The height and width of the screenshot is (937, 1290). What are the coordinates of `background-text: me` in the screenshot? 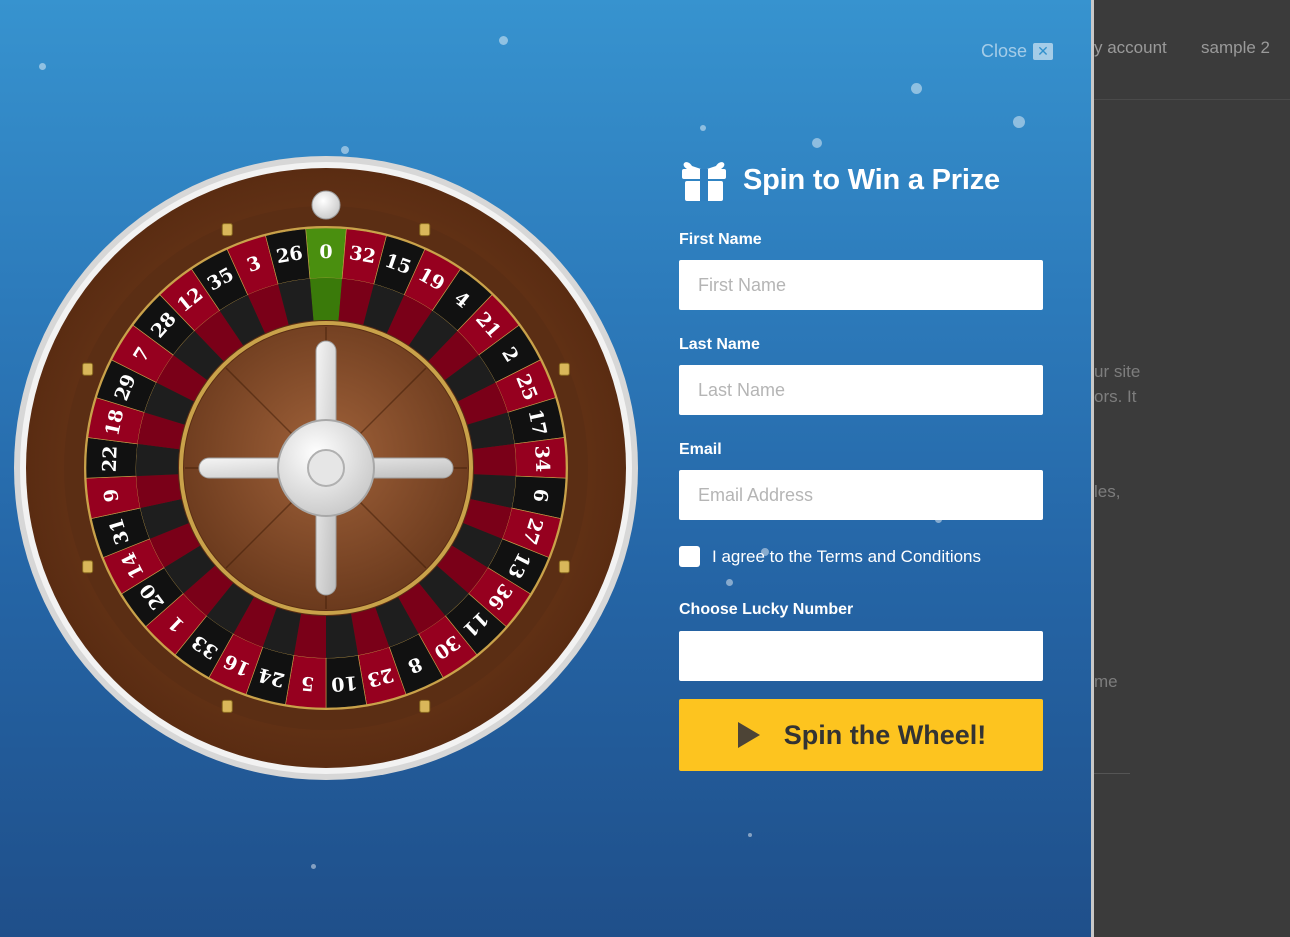 It's located at (1106, 681).